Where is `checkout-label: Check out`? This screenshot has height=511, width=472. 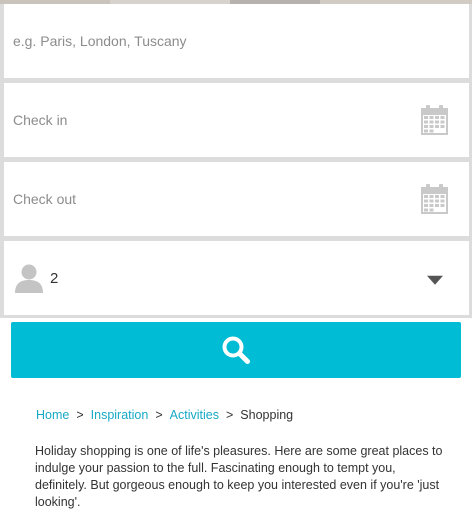
checkout-label: Check out is located at coordinates (45, 199).